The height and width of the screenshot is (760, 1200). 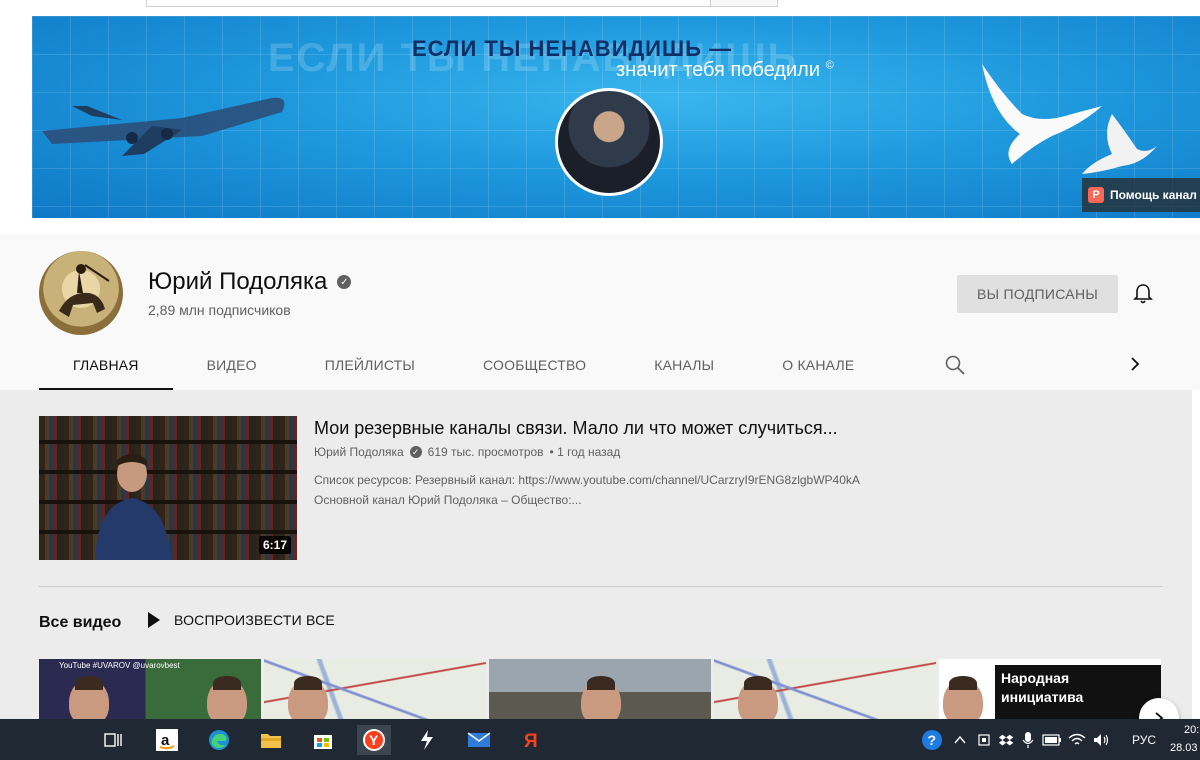 I want to click on airplane-graphic, so click(x=163, y=126).